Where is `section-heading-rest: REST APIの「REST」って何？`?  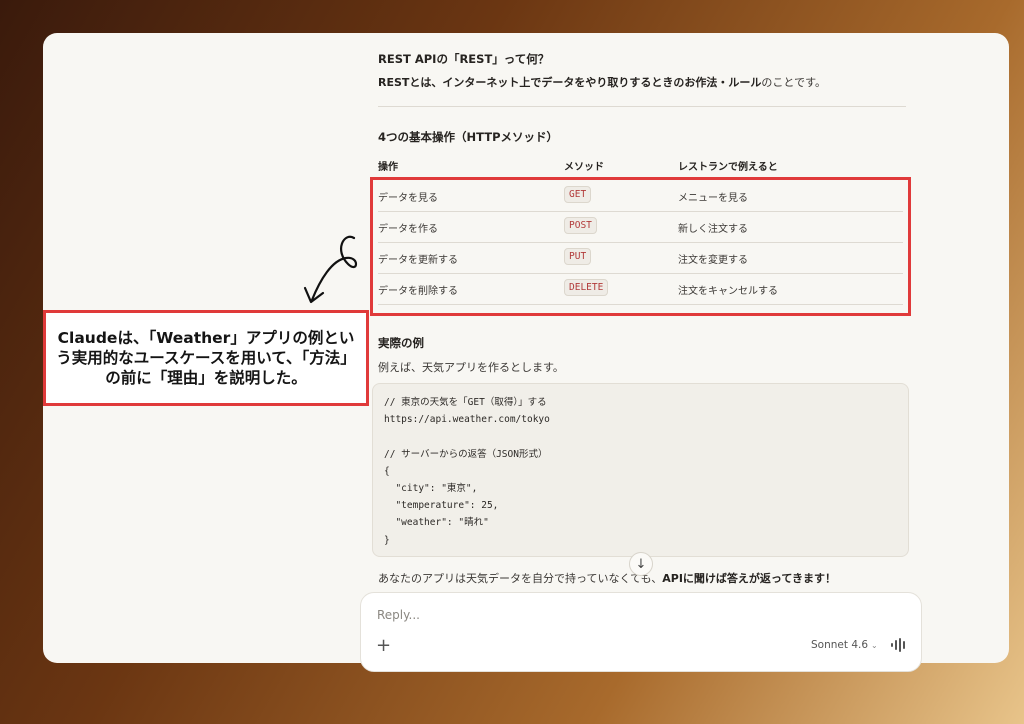 section-heading-rest: REST APIの「REST」って何？ is located at coordinates (464, 59).